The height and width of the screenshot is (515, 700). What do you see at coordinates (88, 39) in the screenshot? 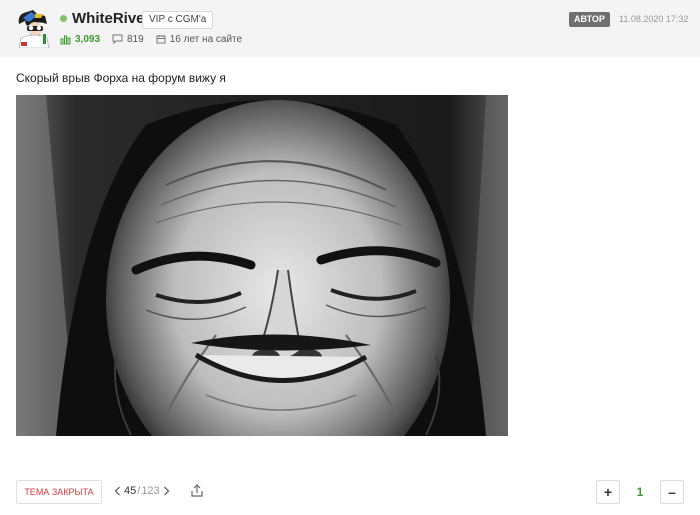
I see `rating-value: 3,093` at bounding box center [88, 39].